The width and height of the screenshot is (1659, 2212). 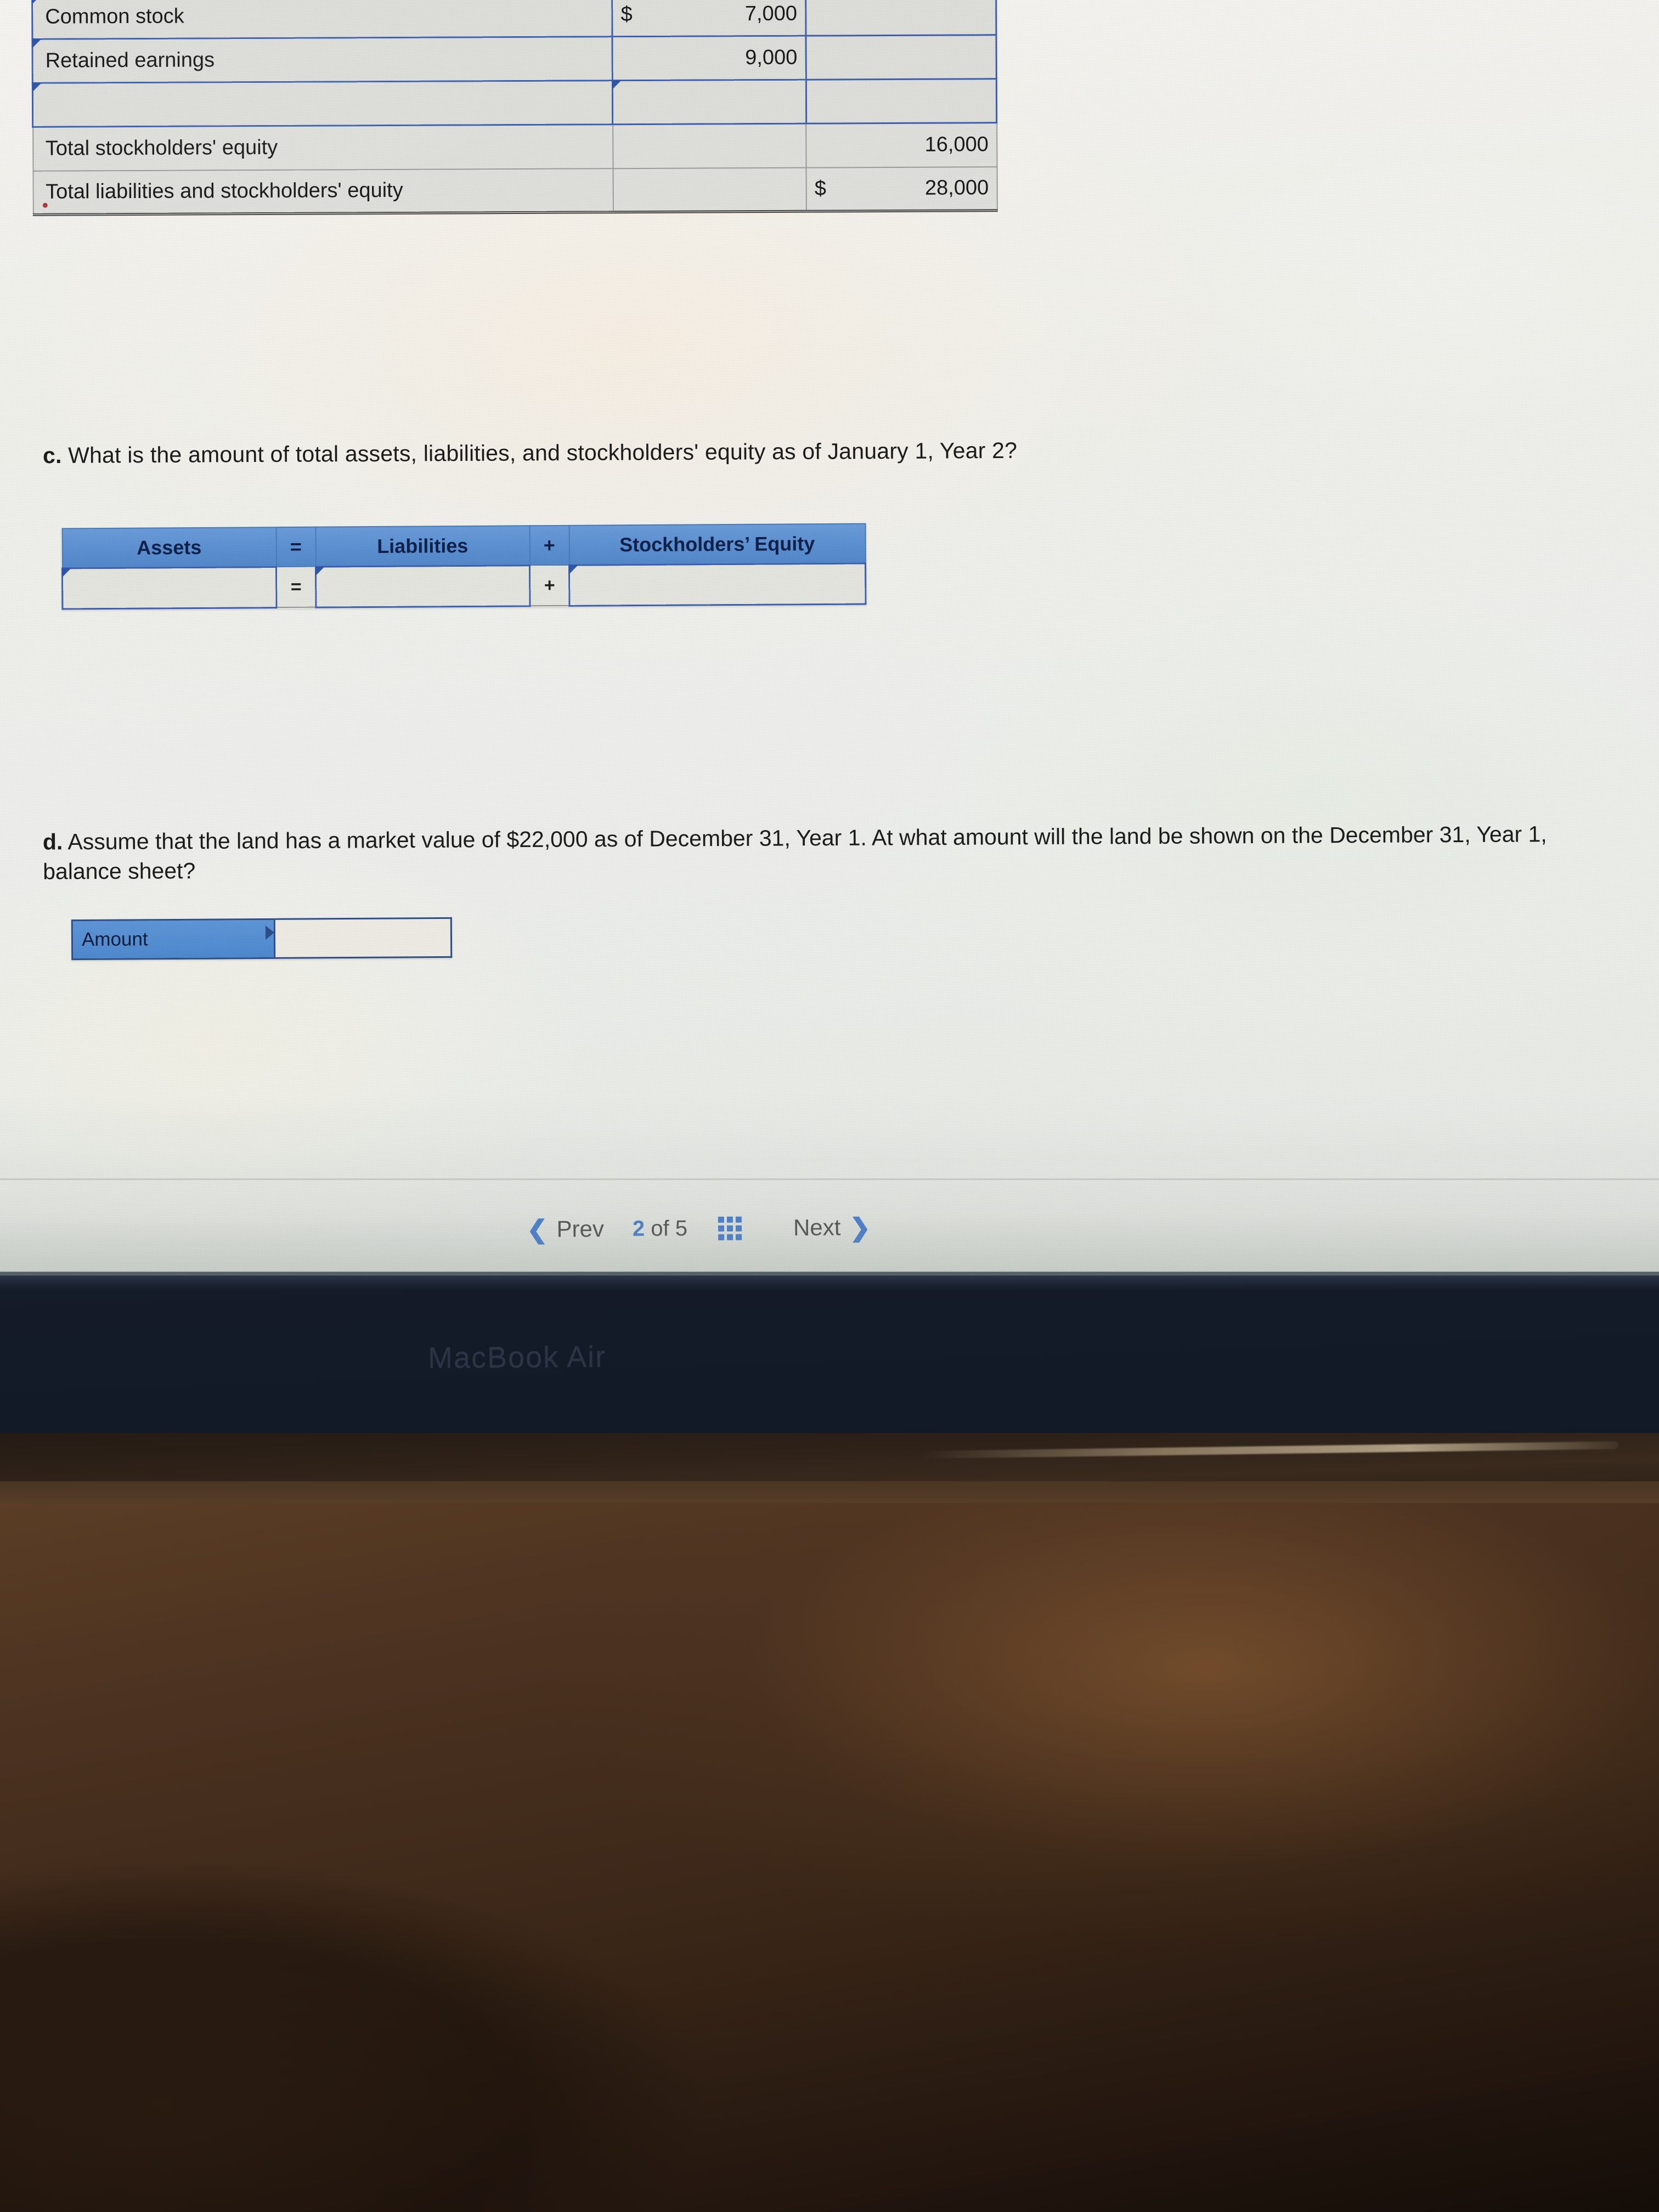 I want to click on row-total-blank, so click(x=901, y=101).